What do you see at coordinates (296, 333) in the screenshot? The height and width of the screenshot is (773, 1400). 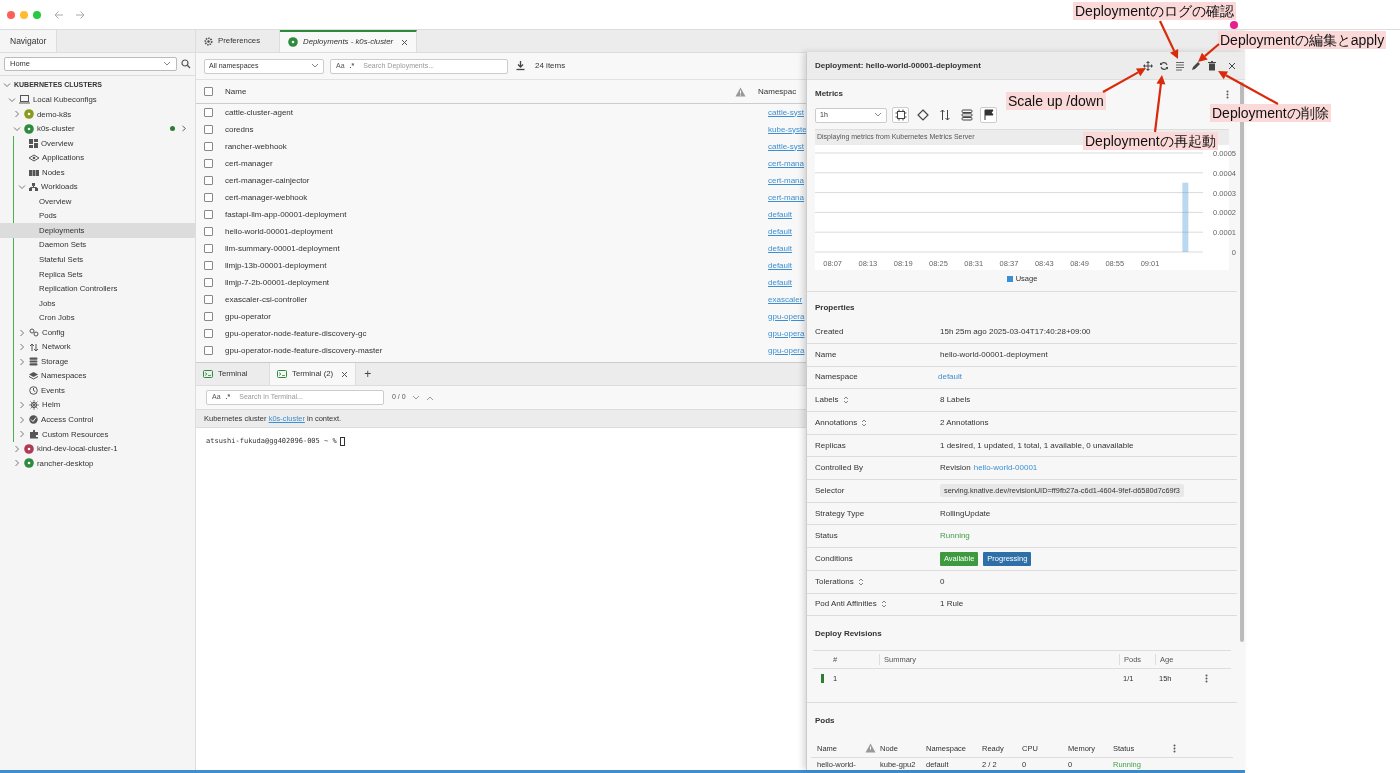 I see `table-cell-text: gpu-operator-node-feature-discovery-gc` at bounding box center [296, 333].